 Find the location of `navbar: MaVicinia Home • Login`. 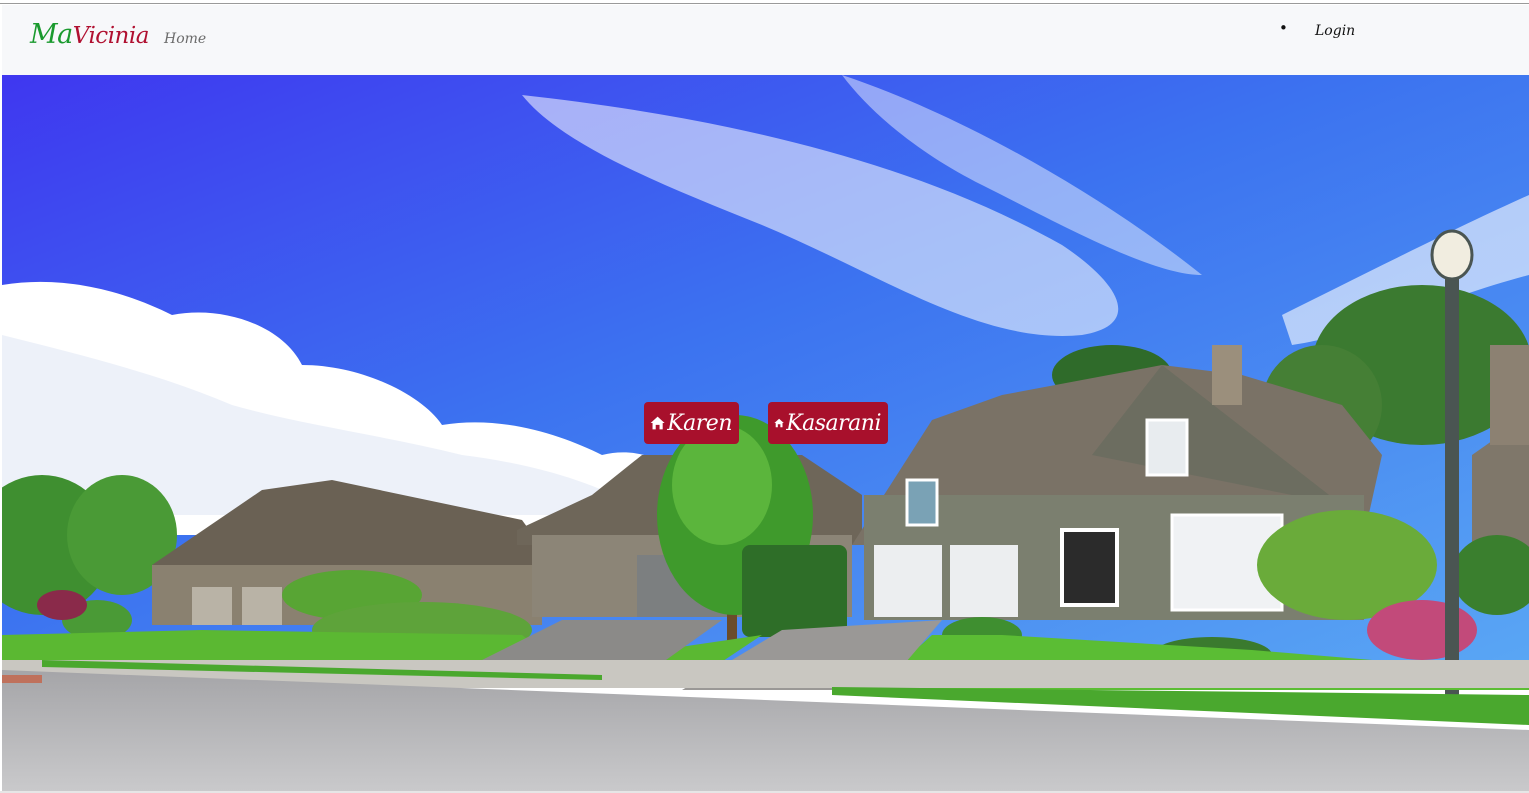

navbar: MaVicinia Home • Login is located at coordinates (765, 40).